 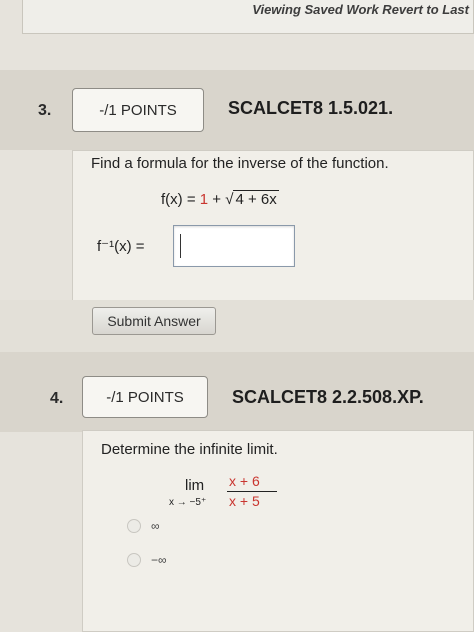 What do you see at coordinates (248, 17) in the screenshot?
I see `top-status-bar: Viewing Saved Work Revert to Last` at bounding box center [248, 17].